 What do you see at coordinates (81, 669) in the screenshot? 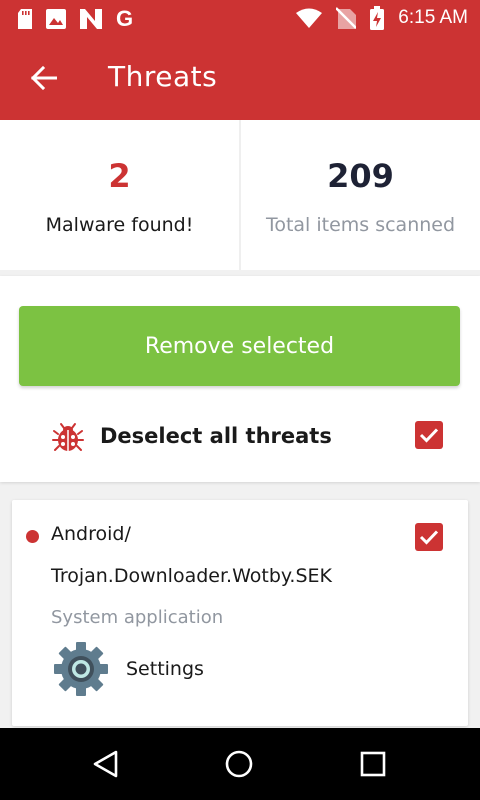
I see `settings-gear-icon` at bounding box center [81, 669].